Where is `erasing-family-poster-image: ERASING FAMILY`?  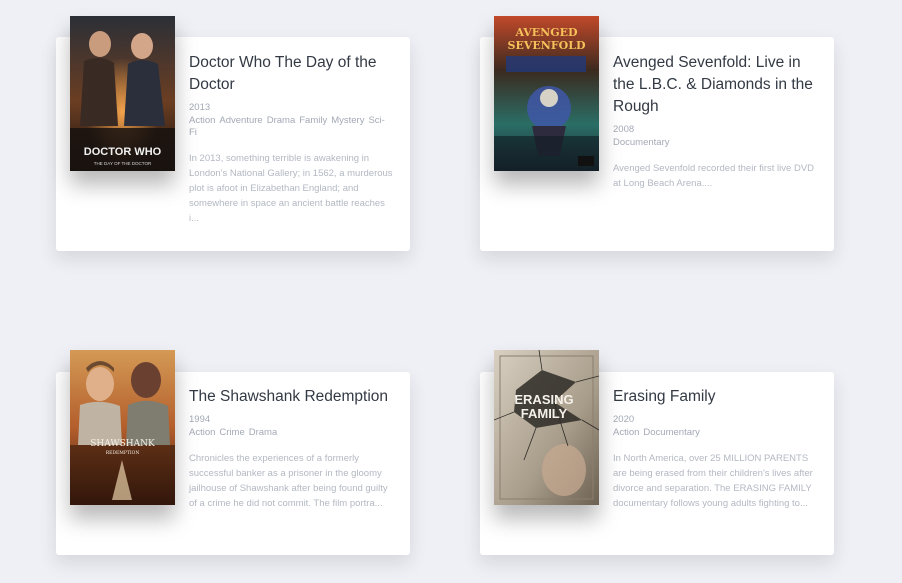 erasing-family-poster-image: ERASING FAMILY is located at coordinates (546, 427).